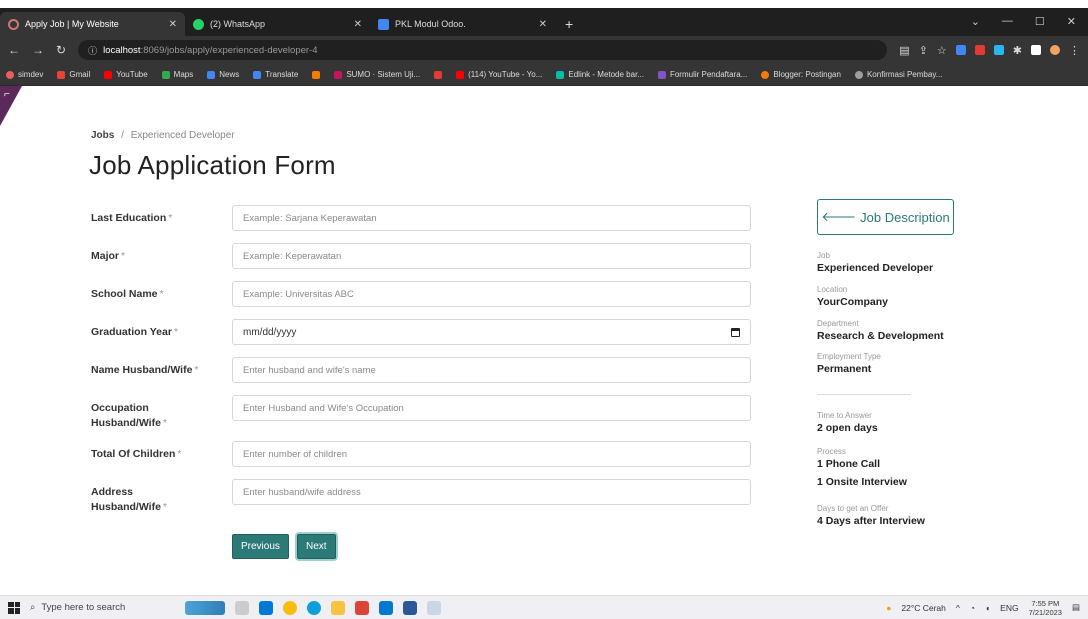 The width and height of the screenshot is (1088, 619). What do you see at coordinates (314, 607) in the screenshot?
I see `edge-icon` at bounding box center [314, 607].